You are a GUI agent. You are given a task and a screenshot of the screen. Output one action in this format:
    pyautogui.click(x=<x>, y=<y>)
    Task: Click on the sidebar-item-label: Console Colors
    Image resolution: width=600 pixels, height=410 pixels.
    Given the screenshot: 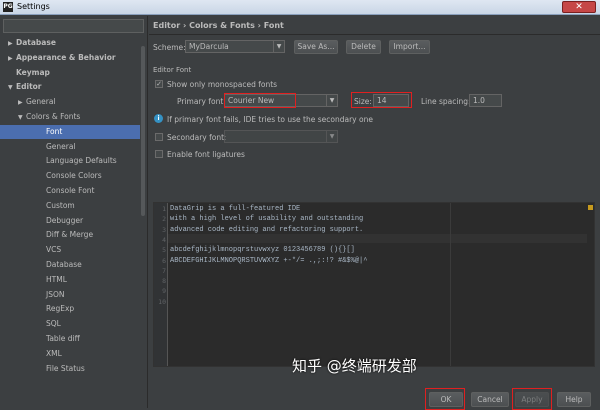 What is the action you would take?
    pyautogui.click(x=74, y=176)
    